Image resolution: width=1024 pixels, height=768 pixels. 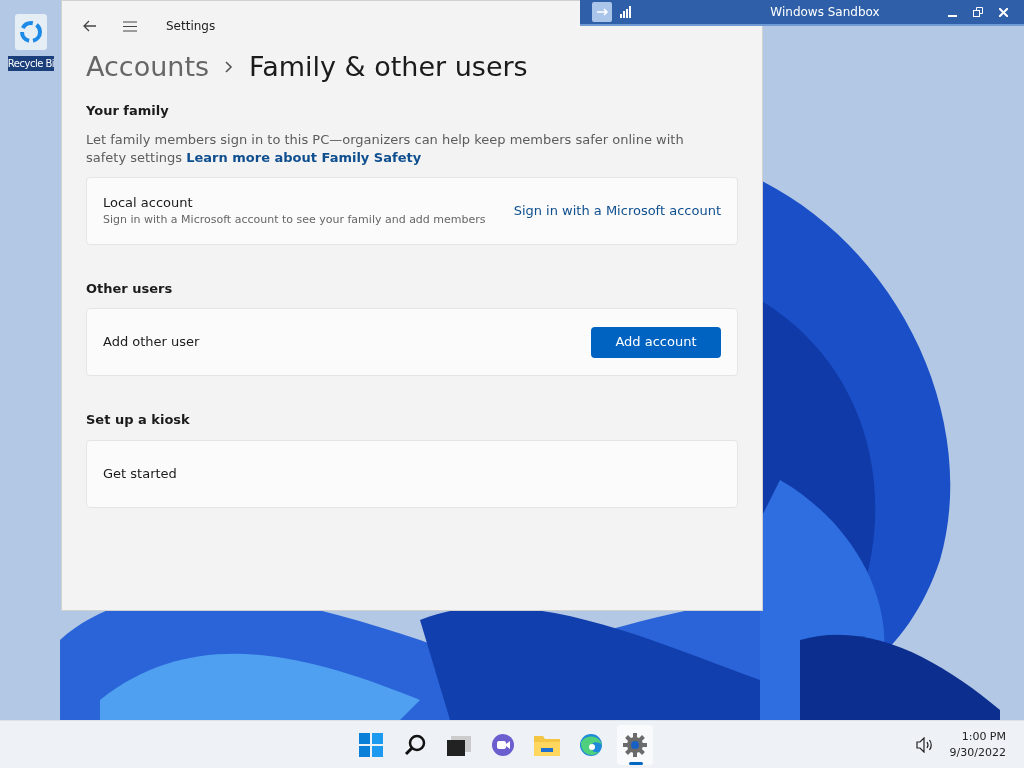 What do you see at coordinates (636, 763) in the screenshot?
I see `active-indicator` at bounding box center [636, 763].